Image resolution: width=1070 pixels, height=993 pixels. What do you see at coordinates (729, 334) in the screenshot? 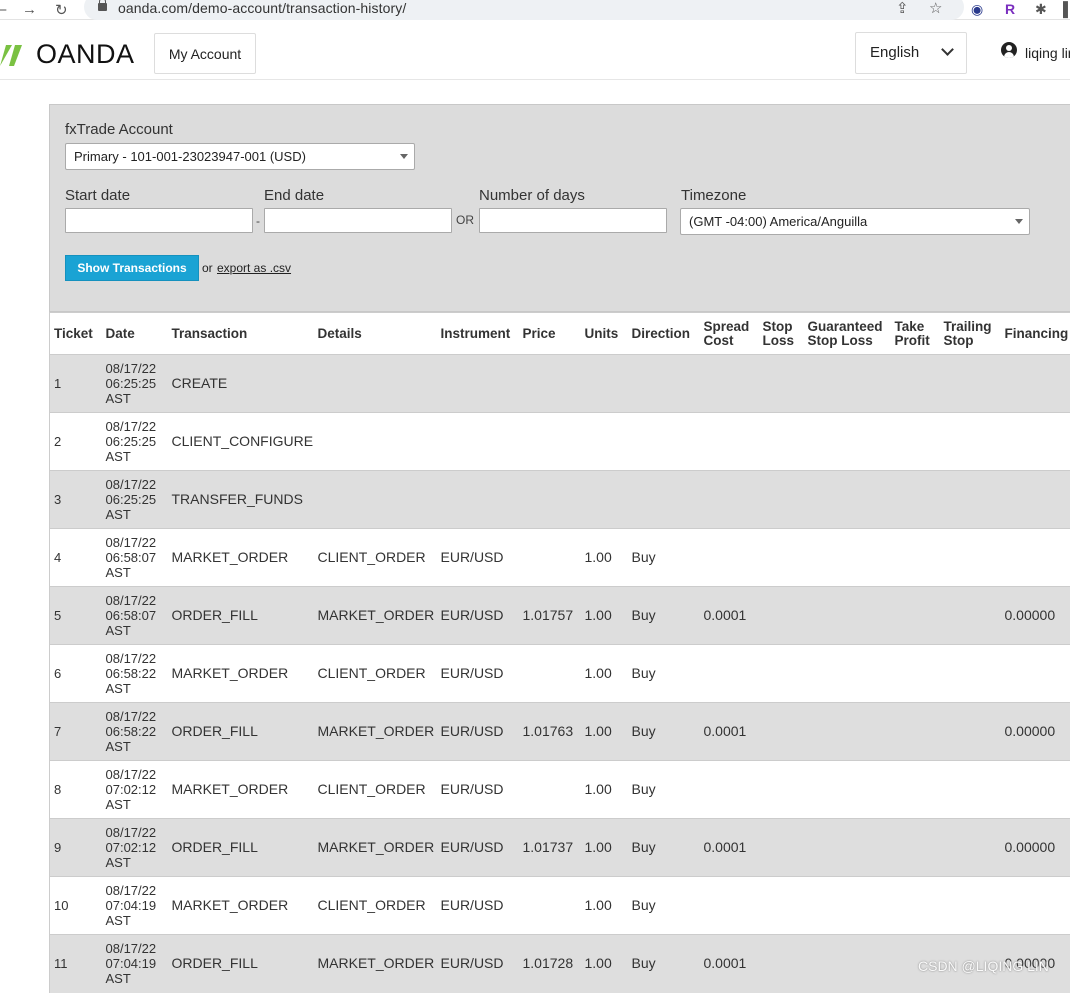
I see `column-header: Spread Cost` at bounding box center [729, 334].